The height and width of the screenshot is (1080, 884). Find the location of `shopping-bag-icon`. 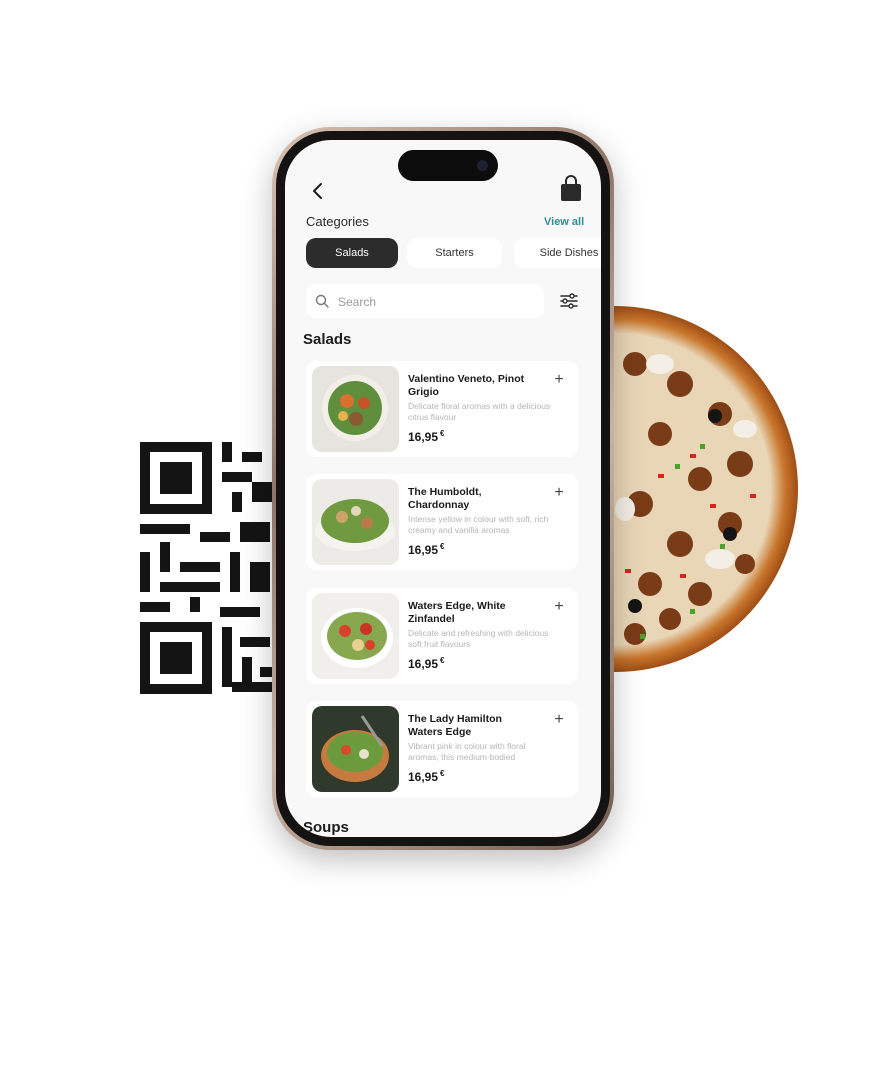

shopping-bag-icon is located at coordinates (571, 189).